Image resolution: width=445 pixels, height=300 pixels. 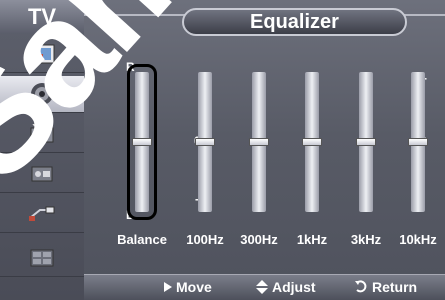 What do you see at coordinates (366, 239) in the screenshot?
I see `slider-label: 3kHz` at bounding box center [366, 239].